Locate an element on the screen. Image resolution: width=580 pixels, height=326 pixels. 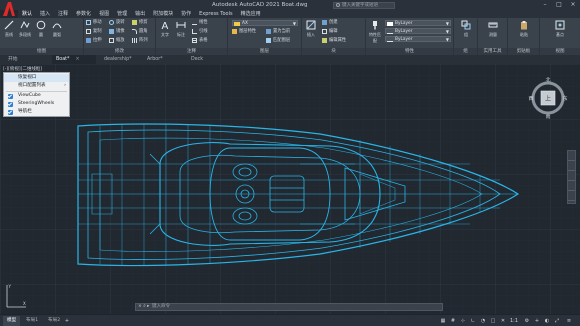
full-navigation-wheel-icon is located at coordinates (571, 157).